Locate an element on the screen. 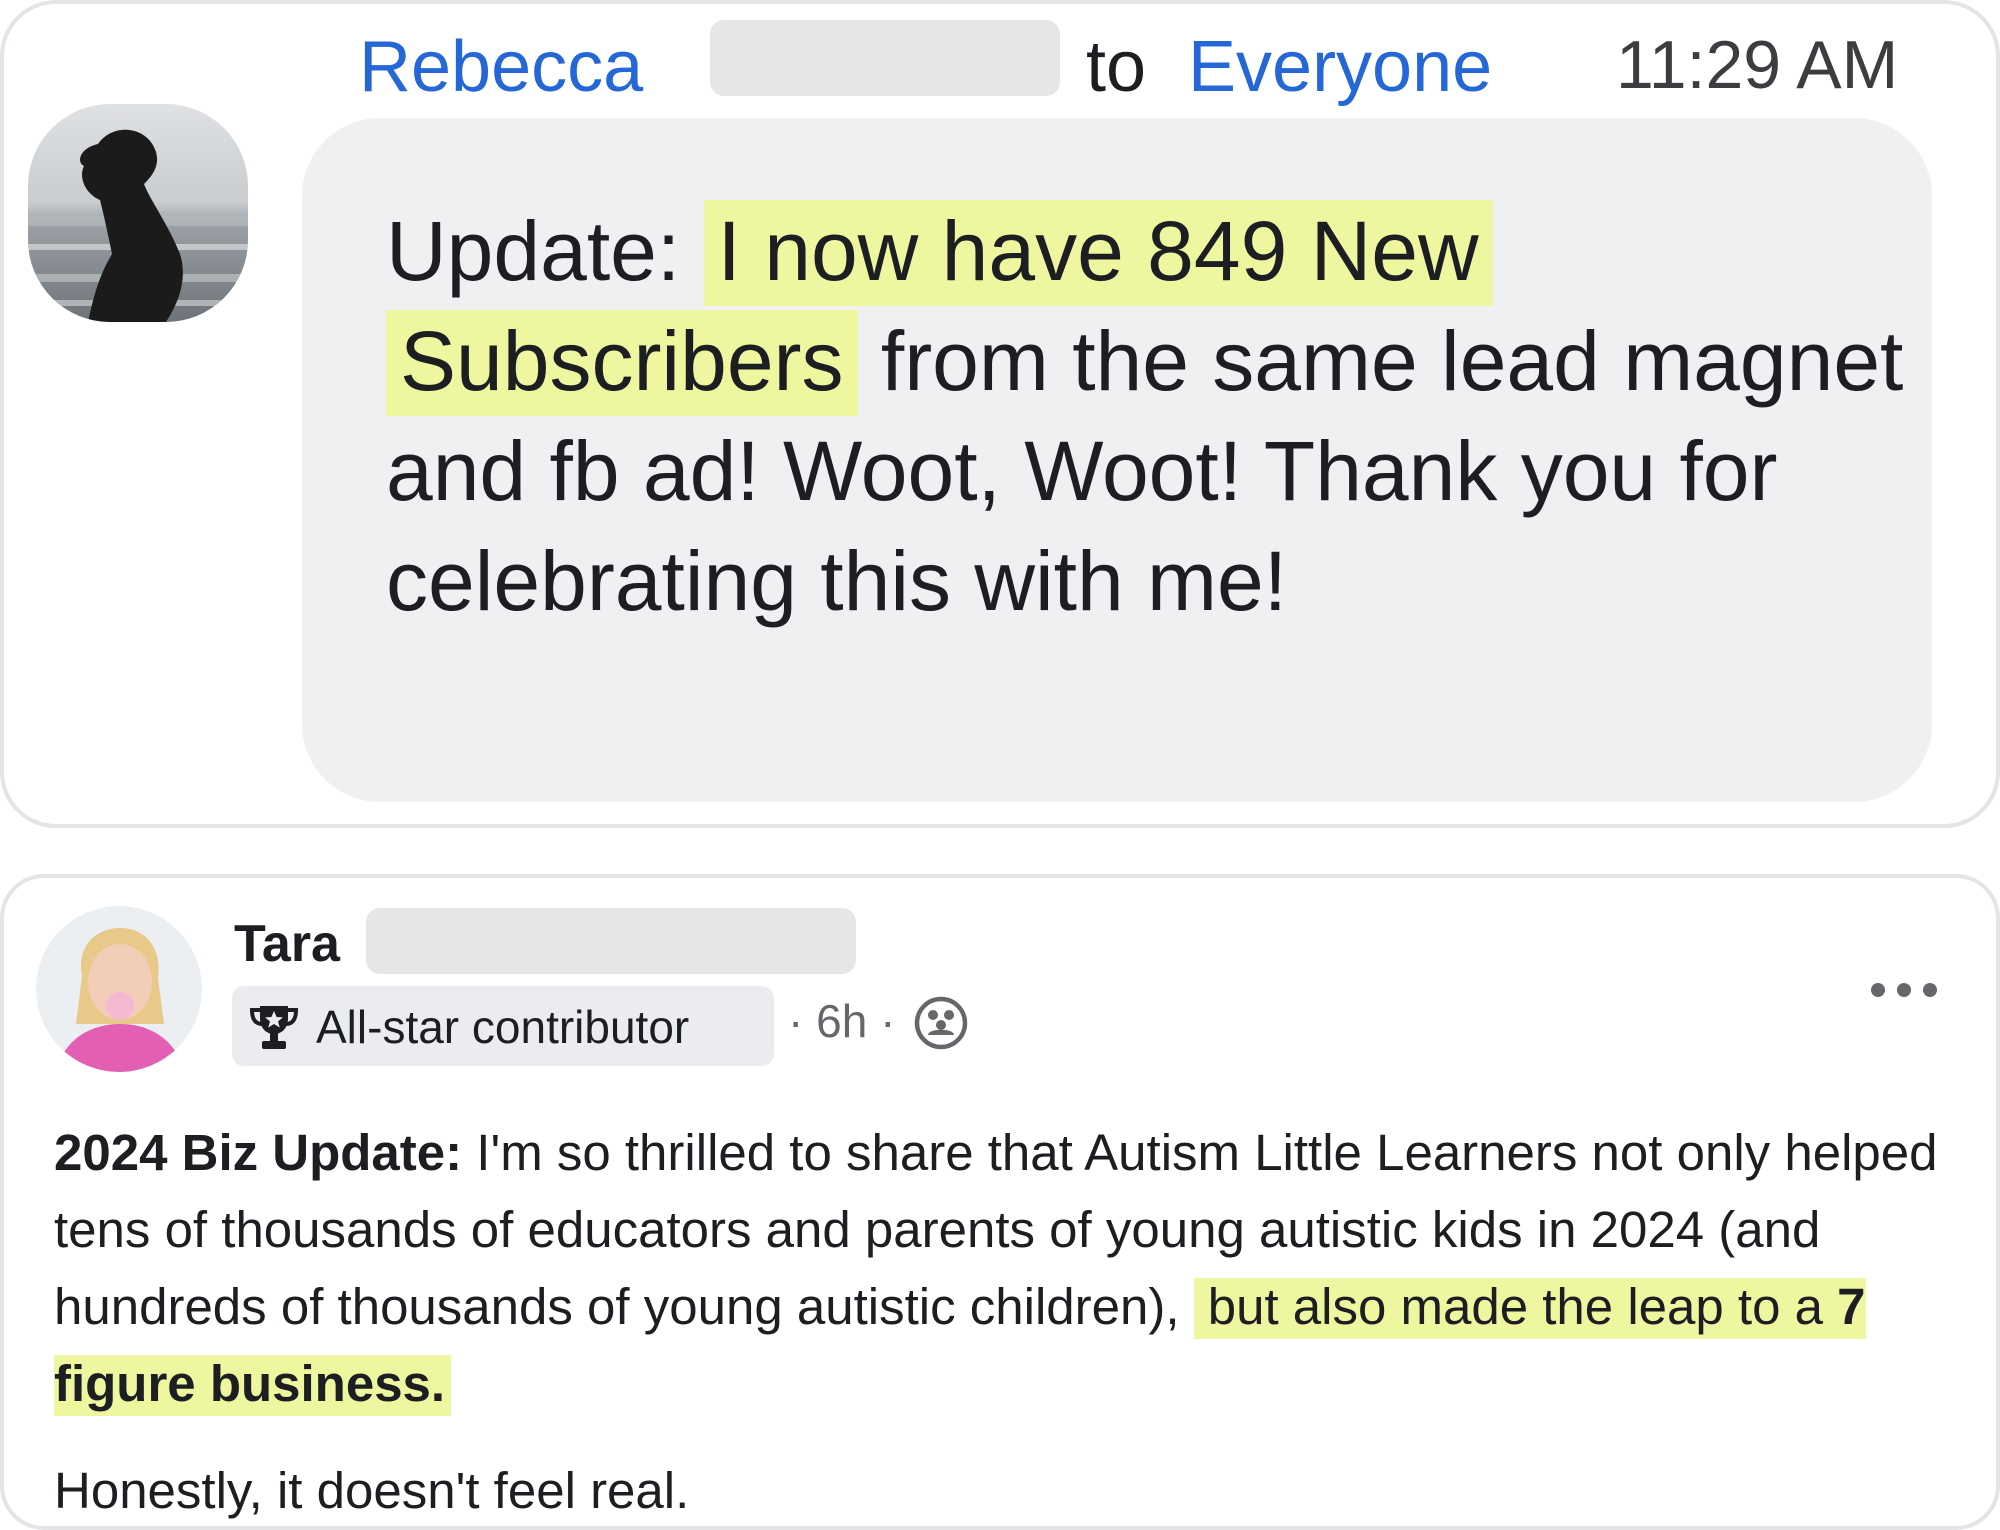  chat-message-header: Rebecca to Everyone 11:29 AM is located at coordinates (1002, 64).